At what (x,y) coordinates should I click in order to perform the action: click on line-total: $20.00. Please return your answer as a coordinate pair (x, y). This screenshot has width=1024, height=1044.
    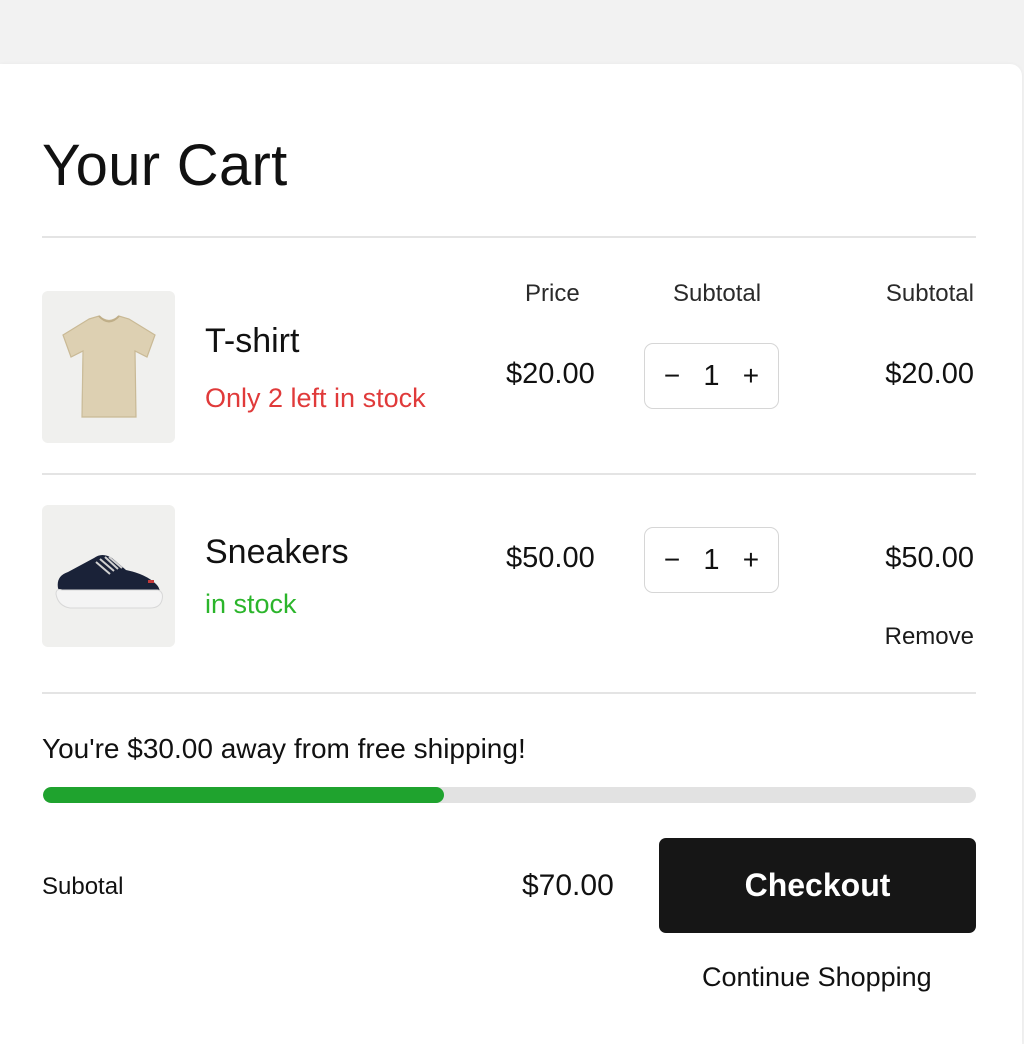
    Looking at the image, I should click on (929, 374).